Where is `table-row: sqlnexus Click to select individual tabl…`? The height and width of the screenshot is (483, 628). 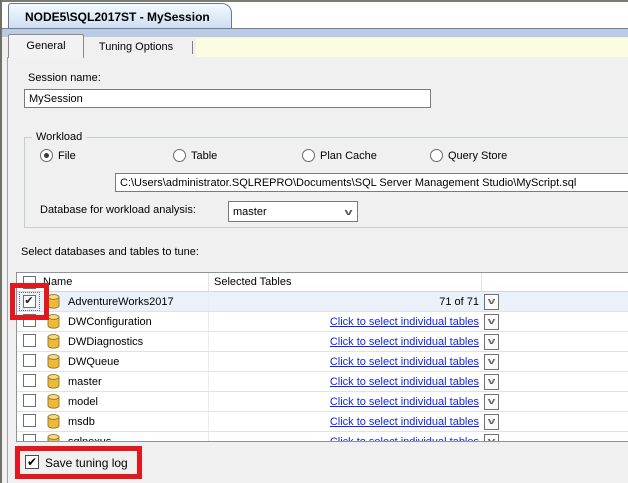
table-row: sqlnexus Click to select individual tabl… is located at coordinates (322, 437).